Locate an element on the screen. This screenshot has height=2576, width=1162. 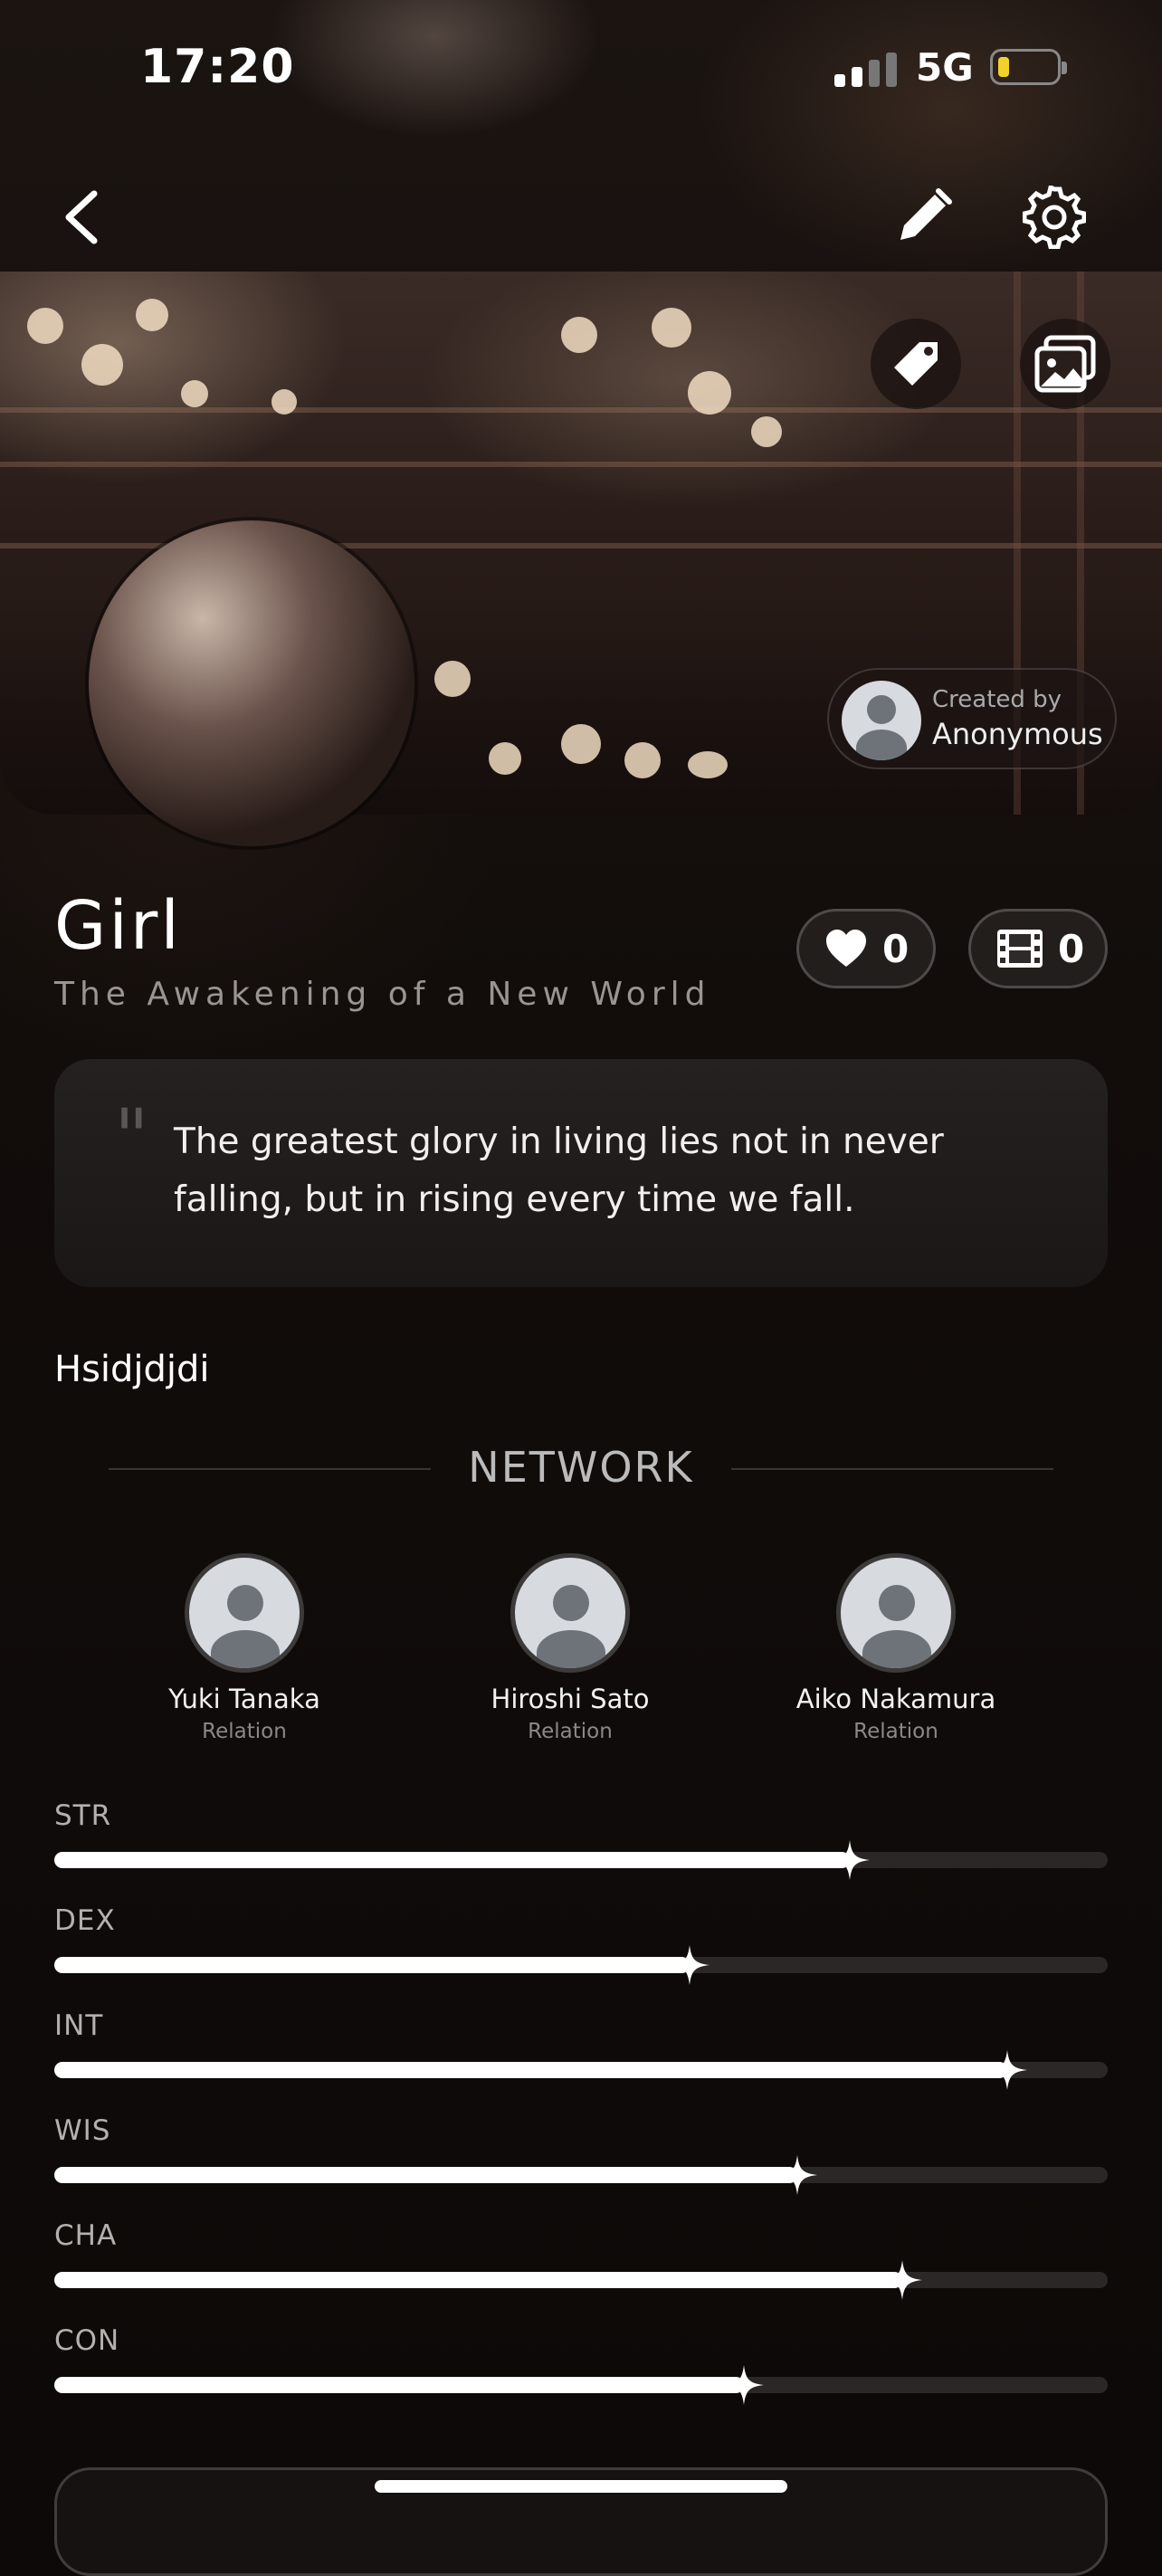
stat-label: CHA is located at coordinates (86, 2235).